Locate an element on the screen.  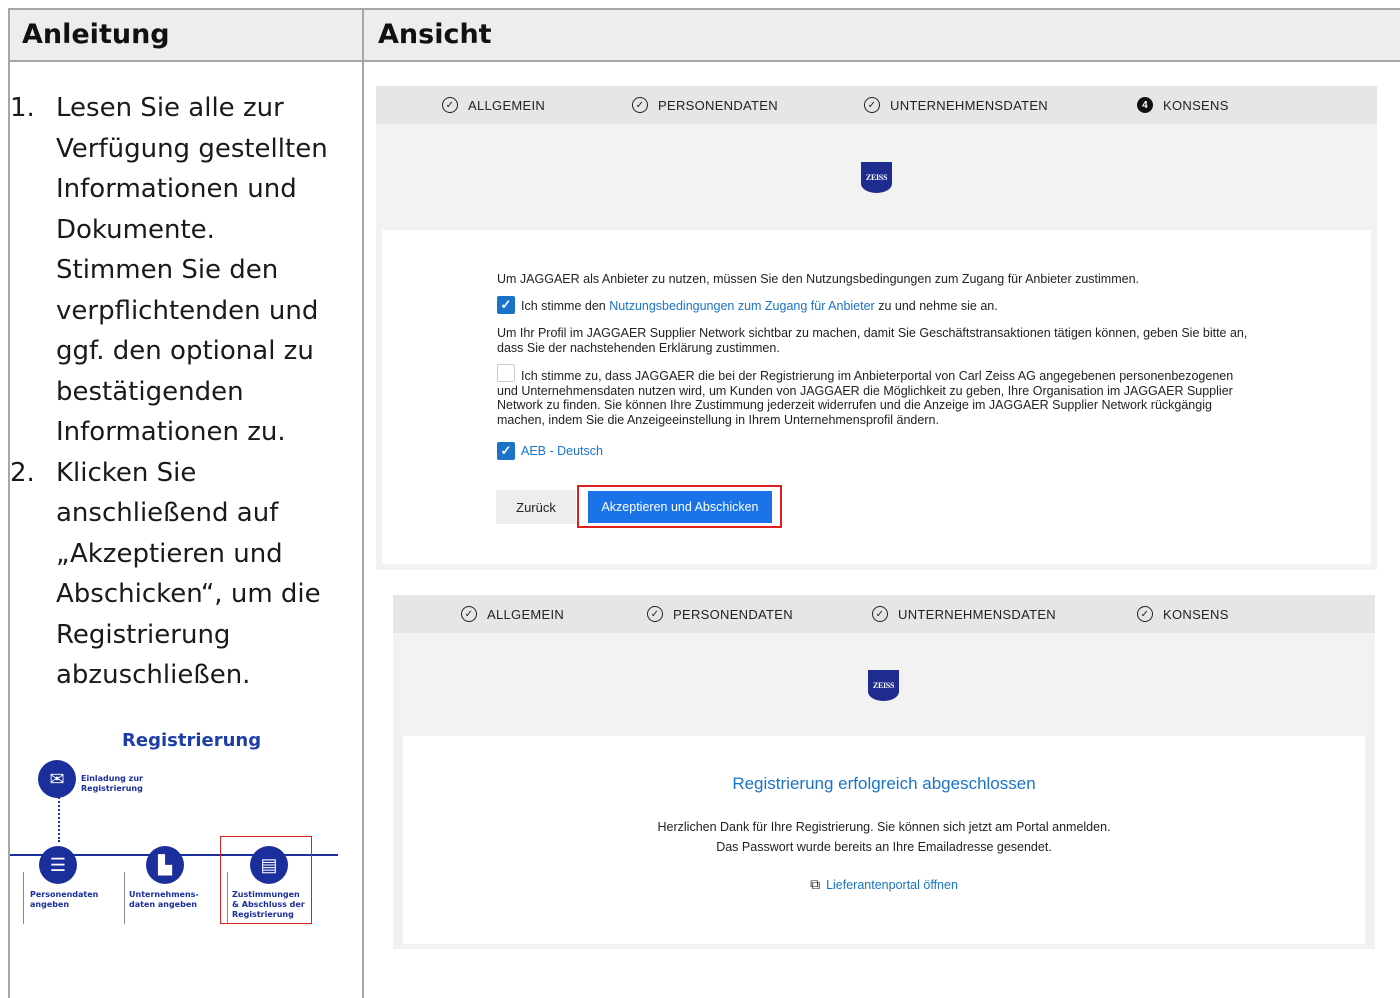
diagram-dotted-connector is located at coordinates (59, 816).